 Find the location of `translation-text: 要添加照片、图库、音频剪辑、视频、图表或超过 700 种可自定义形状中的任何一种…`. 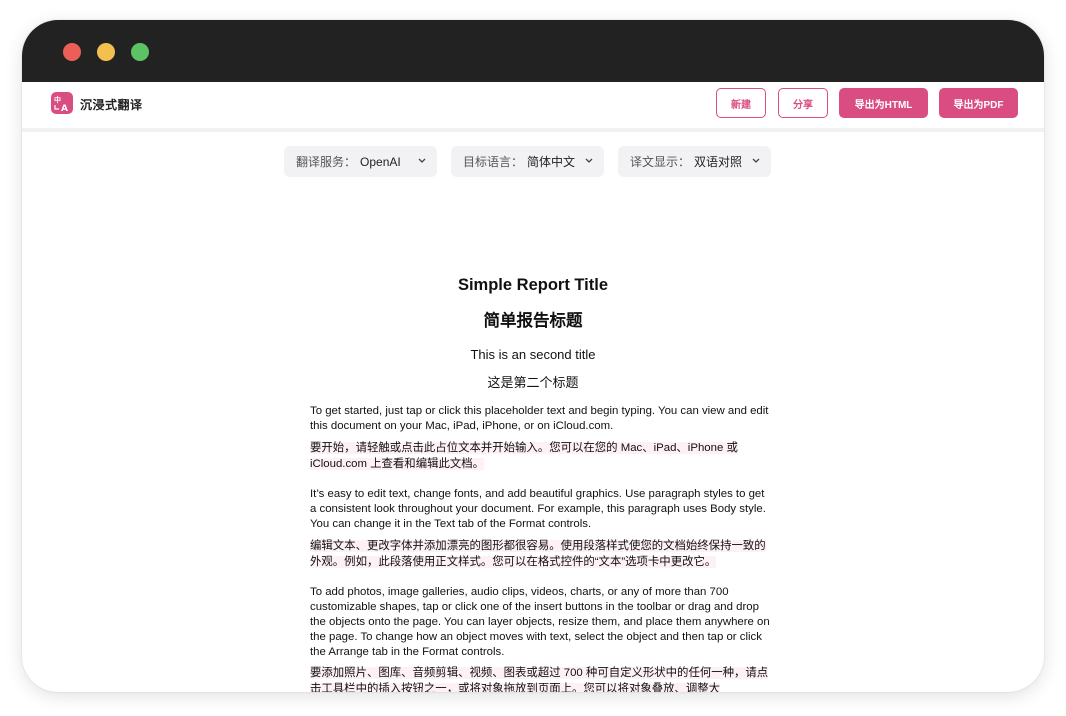

translation-text: 要添加照片、图库、音频剪辑、视频、图表或超过 700 种可自定义形状中的任何一种… is located at coordinates (539, 679).